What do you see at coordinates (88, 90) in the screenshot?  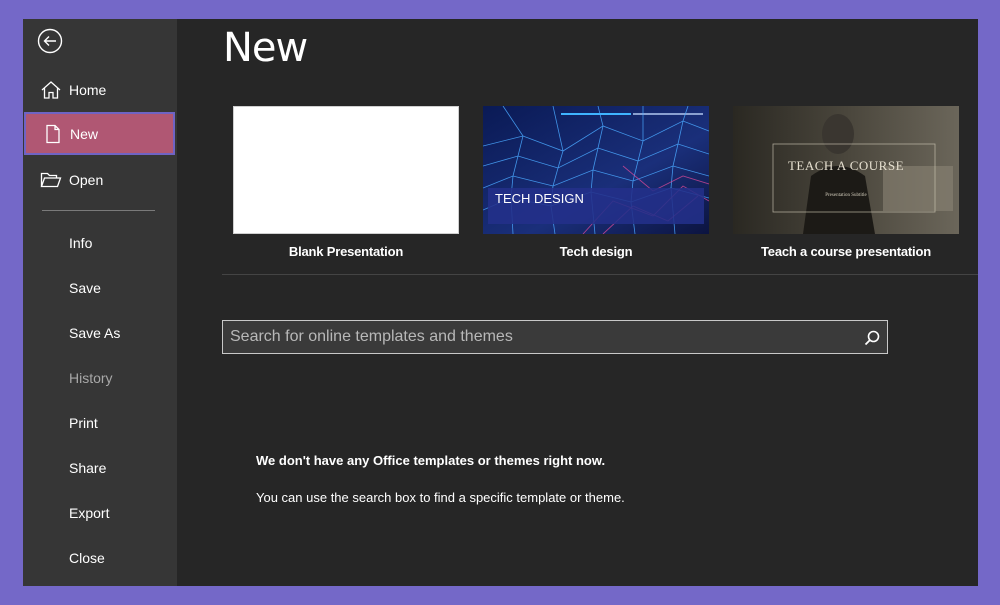 I see `nav-home-label: Home` at bounding box center [88, 90].